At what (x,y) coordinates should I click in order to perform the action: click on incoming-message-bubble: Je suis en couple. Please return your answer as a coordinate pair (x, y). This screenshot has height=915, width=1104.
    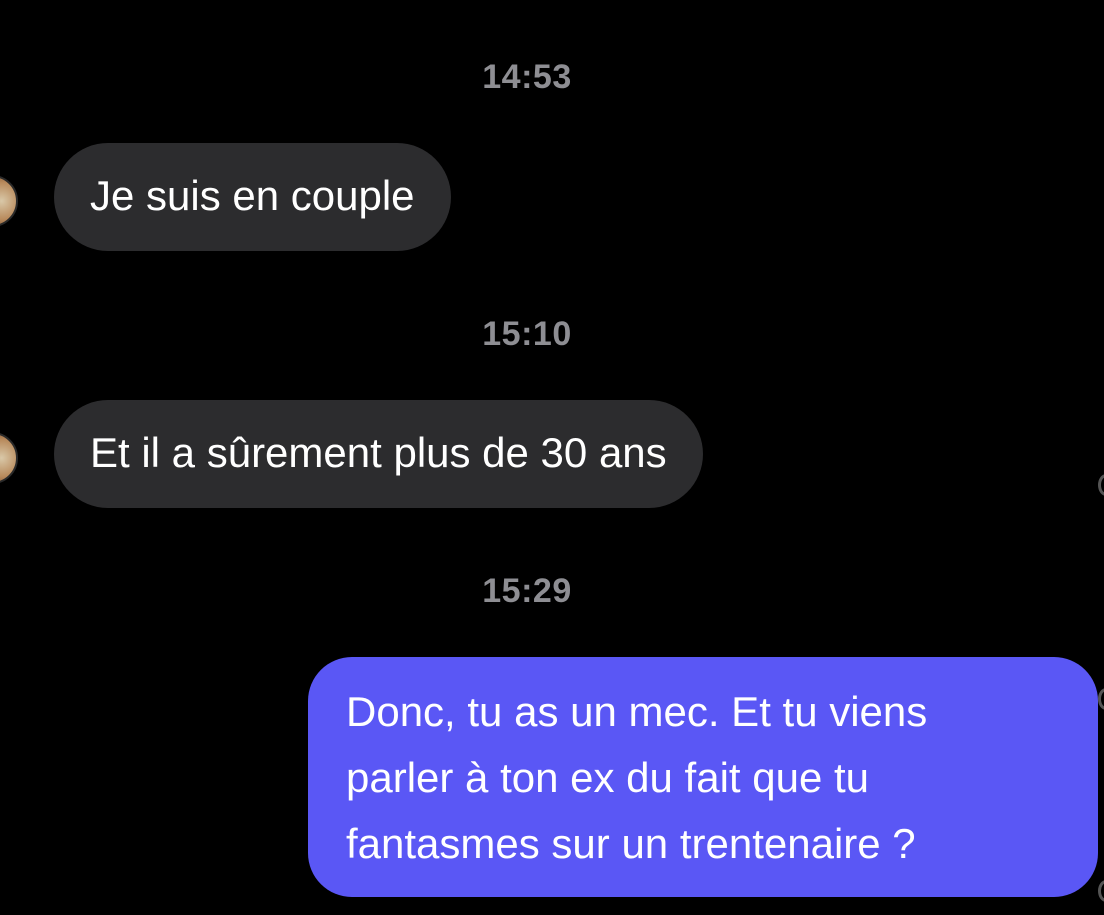
    Looking at the image, I should click on (252, 197).